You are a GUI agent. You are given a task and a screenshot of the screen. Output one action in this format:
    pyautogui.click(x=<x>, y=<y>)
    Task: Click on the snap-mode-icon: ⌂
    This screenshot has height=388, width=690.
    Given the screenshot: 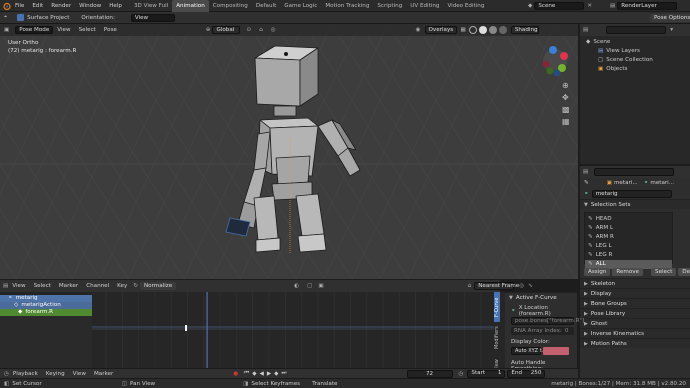 What is the action you would take?
    pyautogui.click(x=470, y=286)
    